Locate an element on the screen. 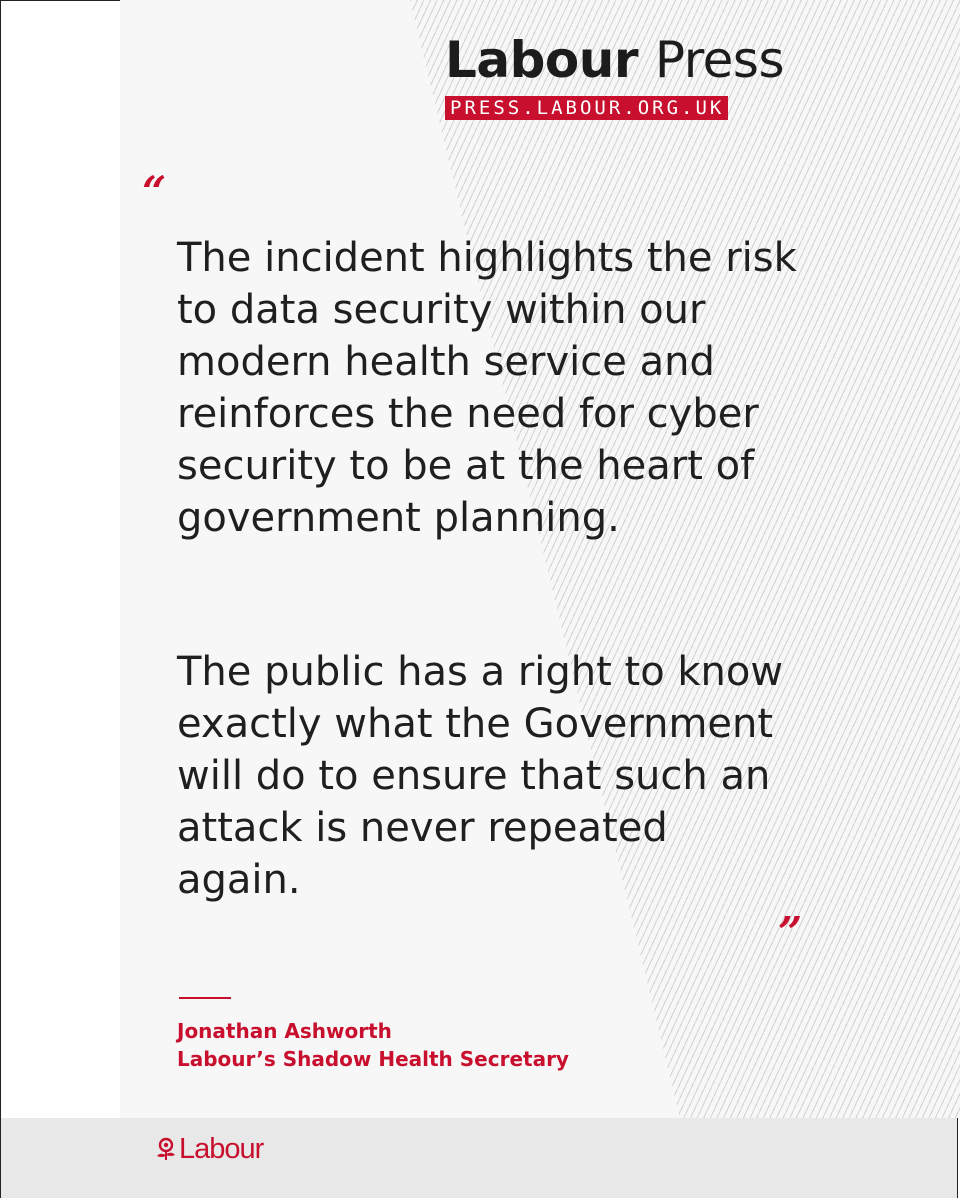  press-title-bold: Labour is located at coordinates (542, 60).